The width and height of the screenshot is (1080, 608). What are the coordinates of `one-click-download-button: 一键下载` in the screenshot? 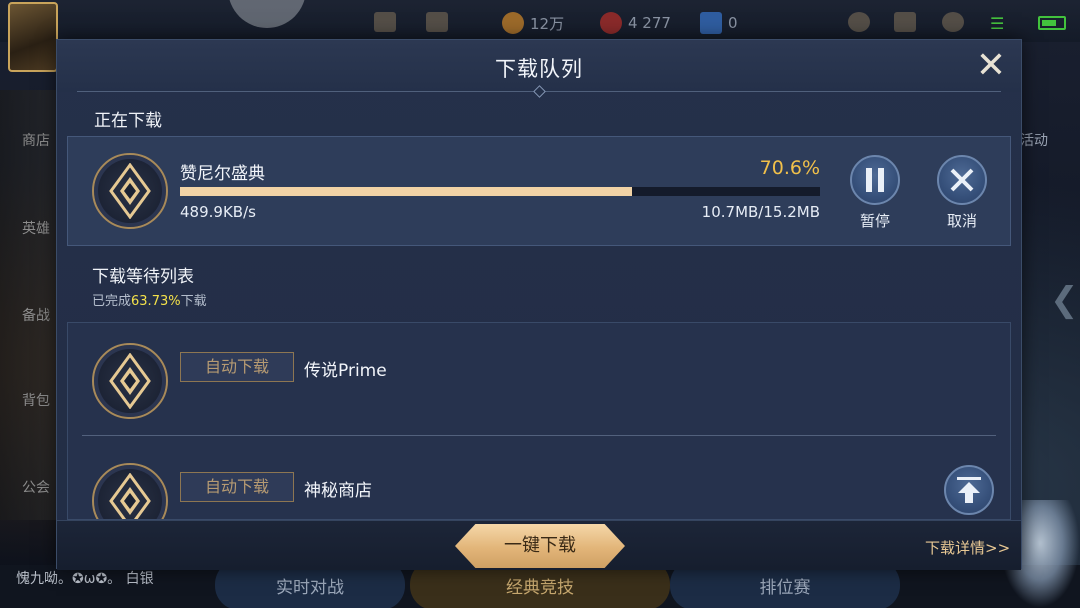 It's located at (540, 546).